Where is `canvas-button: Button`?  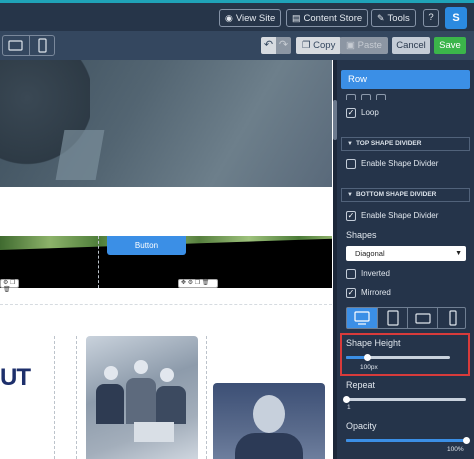 canvas-button: Button is located at coordinates (146, 245).